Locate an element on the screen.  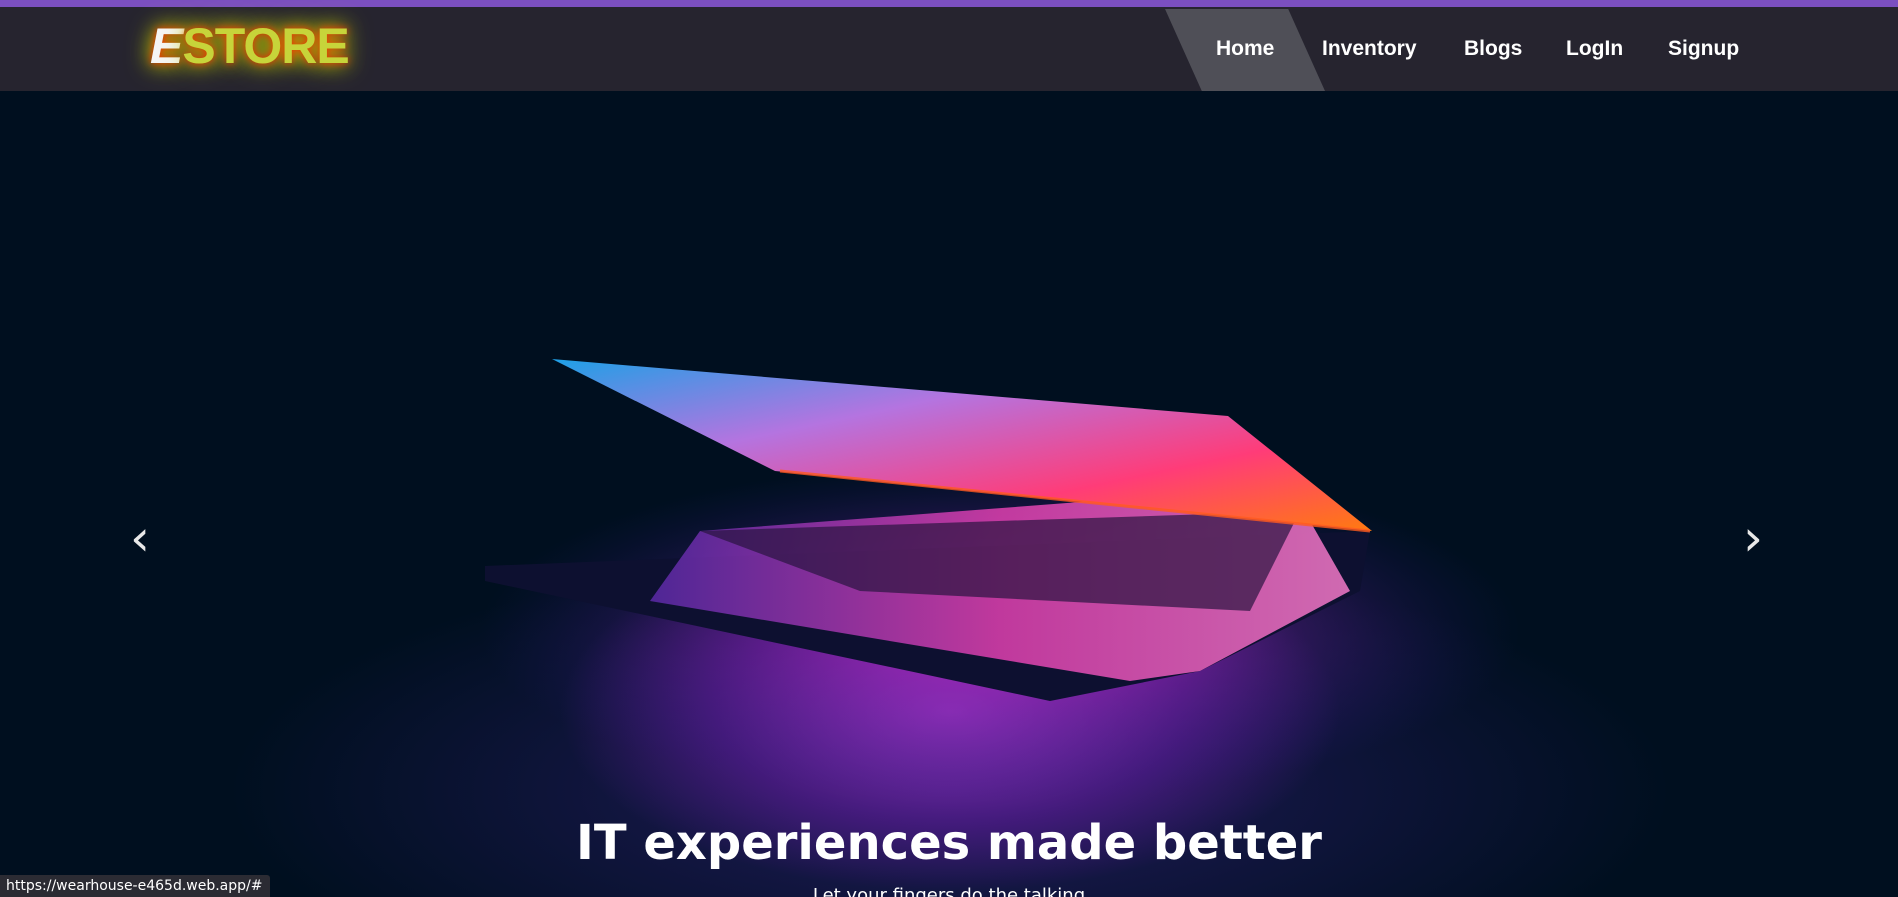
brand-logo: ESTORE is located at coordinates (250, 46).